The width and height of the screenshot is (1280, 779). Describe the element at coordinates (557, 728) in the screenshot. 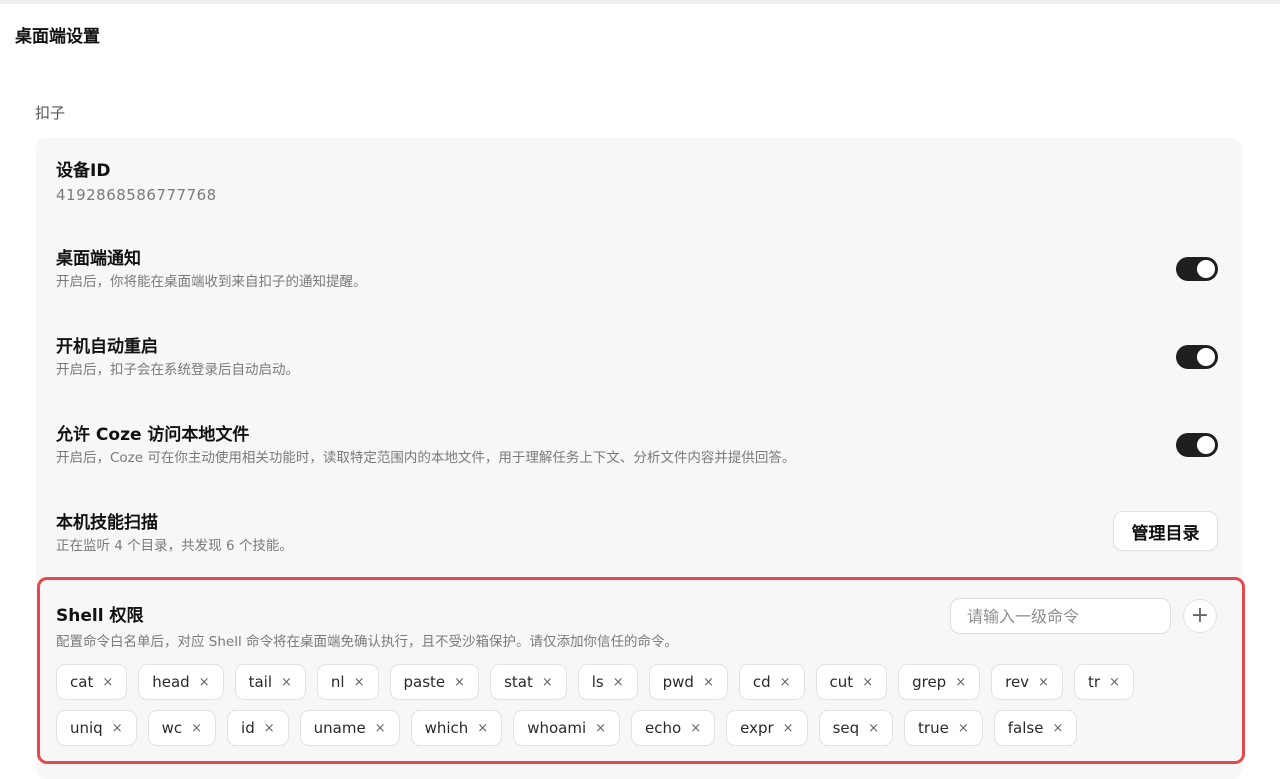

I see `command-tag-label: whoami` at that location.